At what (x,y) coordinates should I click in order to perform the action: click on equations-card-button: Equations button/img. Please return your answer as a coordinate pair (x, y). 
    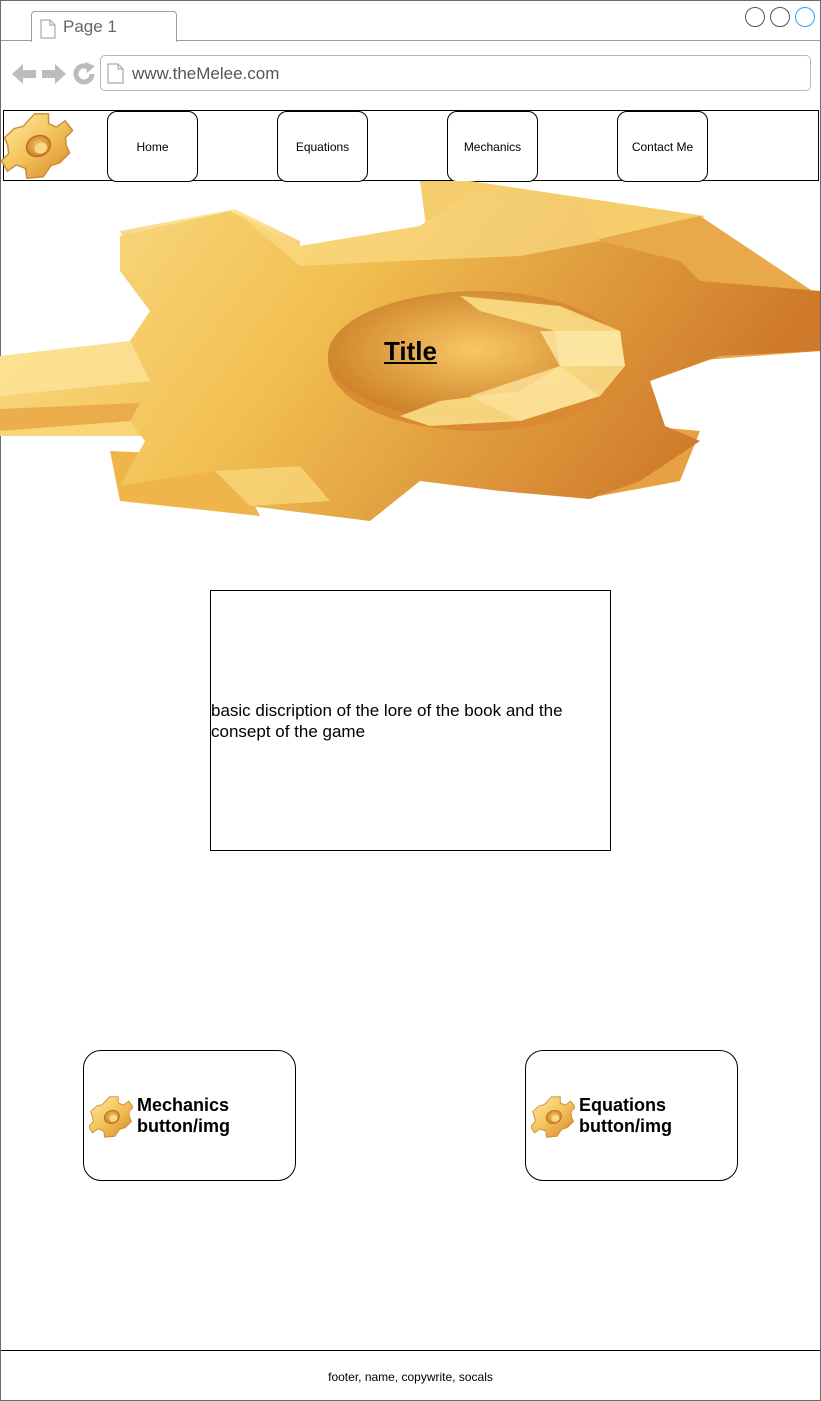
    Looking at the image, I should click on (631, 1115).